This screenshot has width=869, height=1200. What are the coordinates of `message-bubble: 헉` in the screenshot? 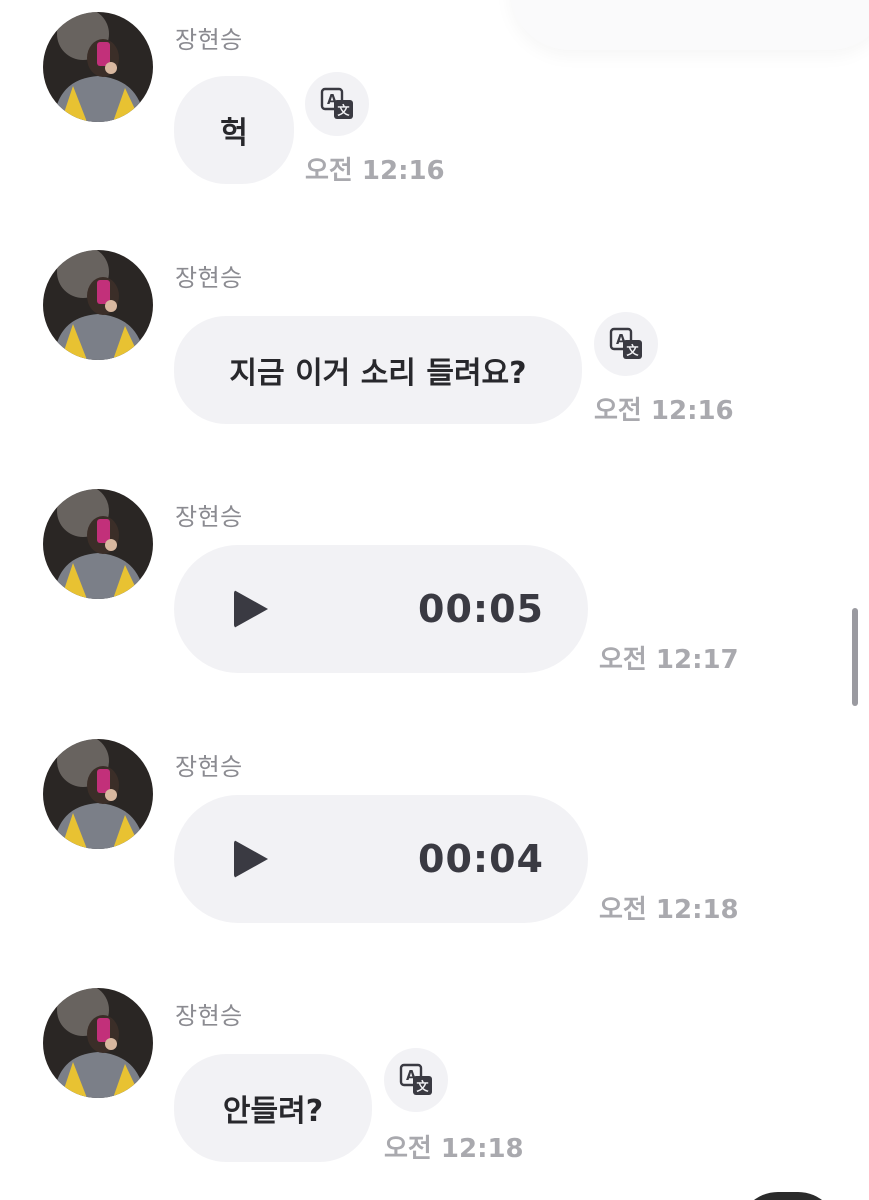 It's located at (234, 130).